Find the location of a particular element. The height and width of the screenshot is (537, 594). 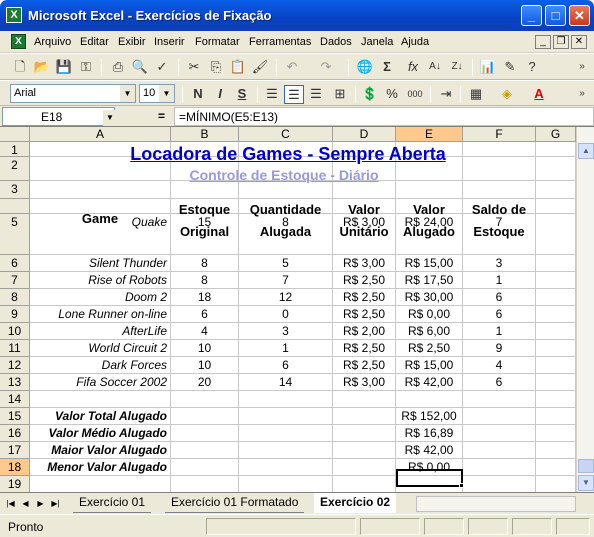

summary-label: Valor Médio Alugado is located at coordinates (100, 433).